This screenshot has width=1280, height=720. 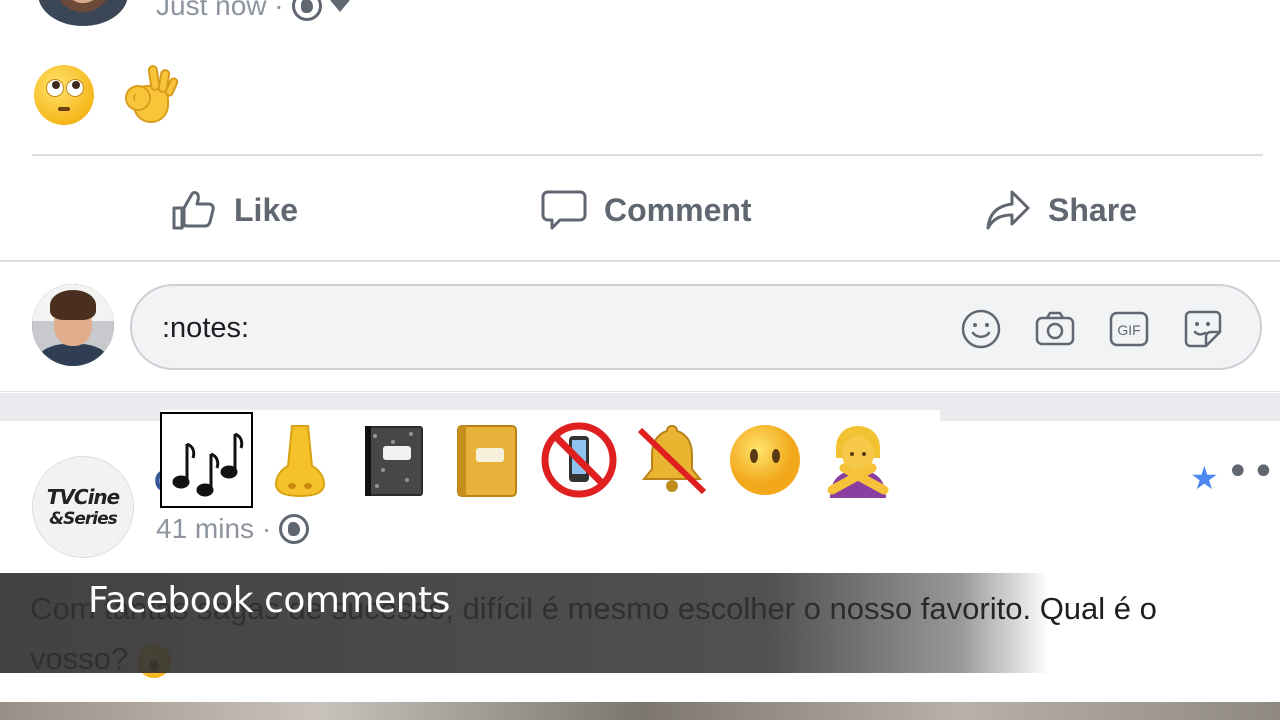 What do you see at coordinates (213, 529) in the screenshot?
I see `post-time: 41 mins ·` at bounding box center [213, 529].